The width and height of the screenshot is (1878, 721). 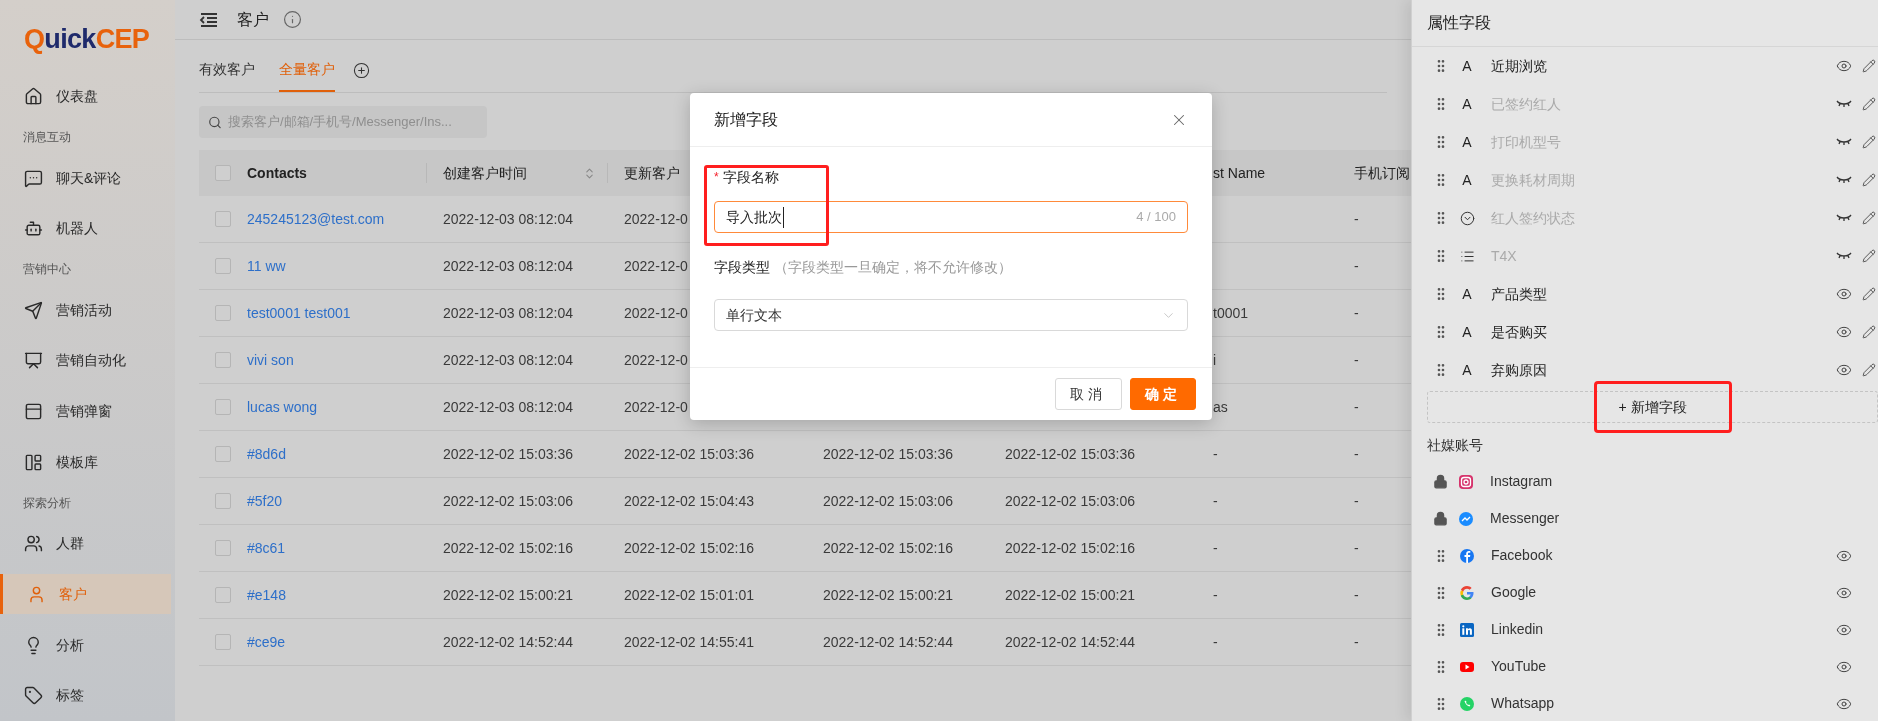 What do you see at coordinates (209, 19) in the screenshot?
I see `menu-fold-icon` at bounding box center [209, 19].